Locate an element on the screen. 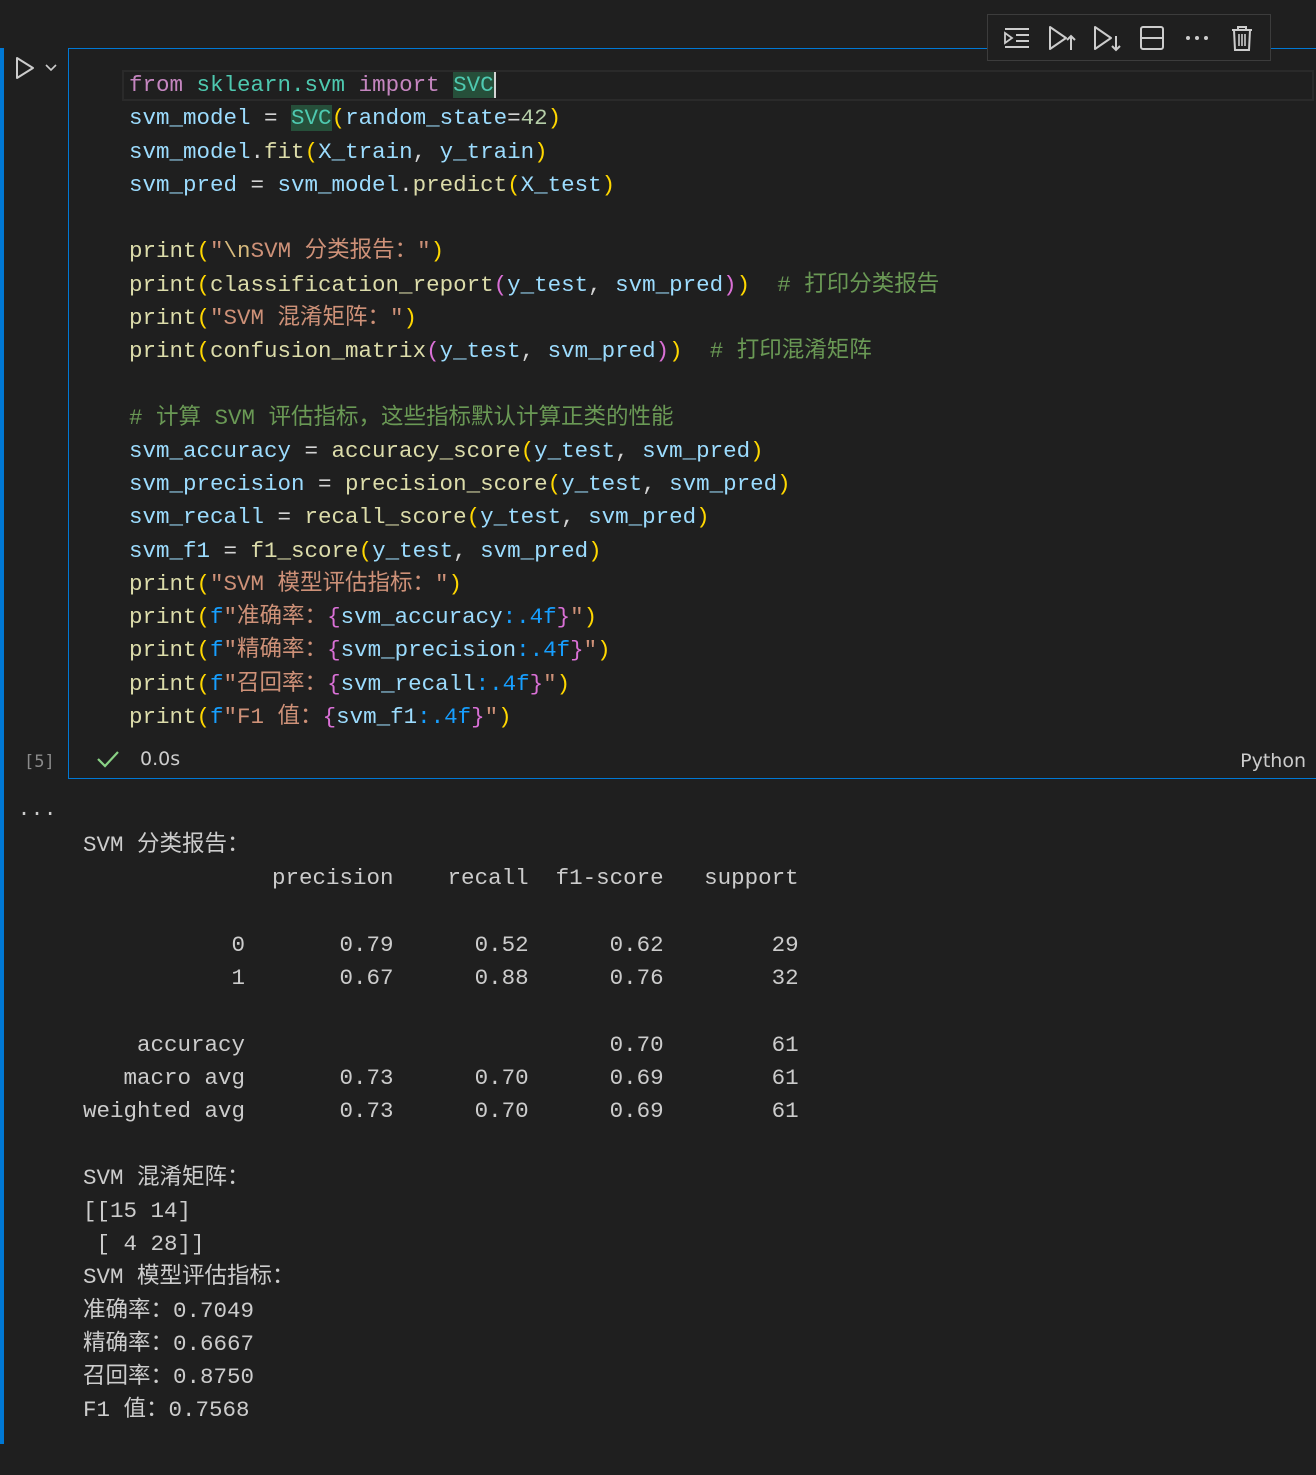 The height and width of the screenshot is (1475, 1316). output-line: [[15 14] is located at coordinates (137, 1210).